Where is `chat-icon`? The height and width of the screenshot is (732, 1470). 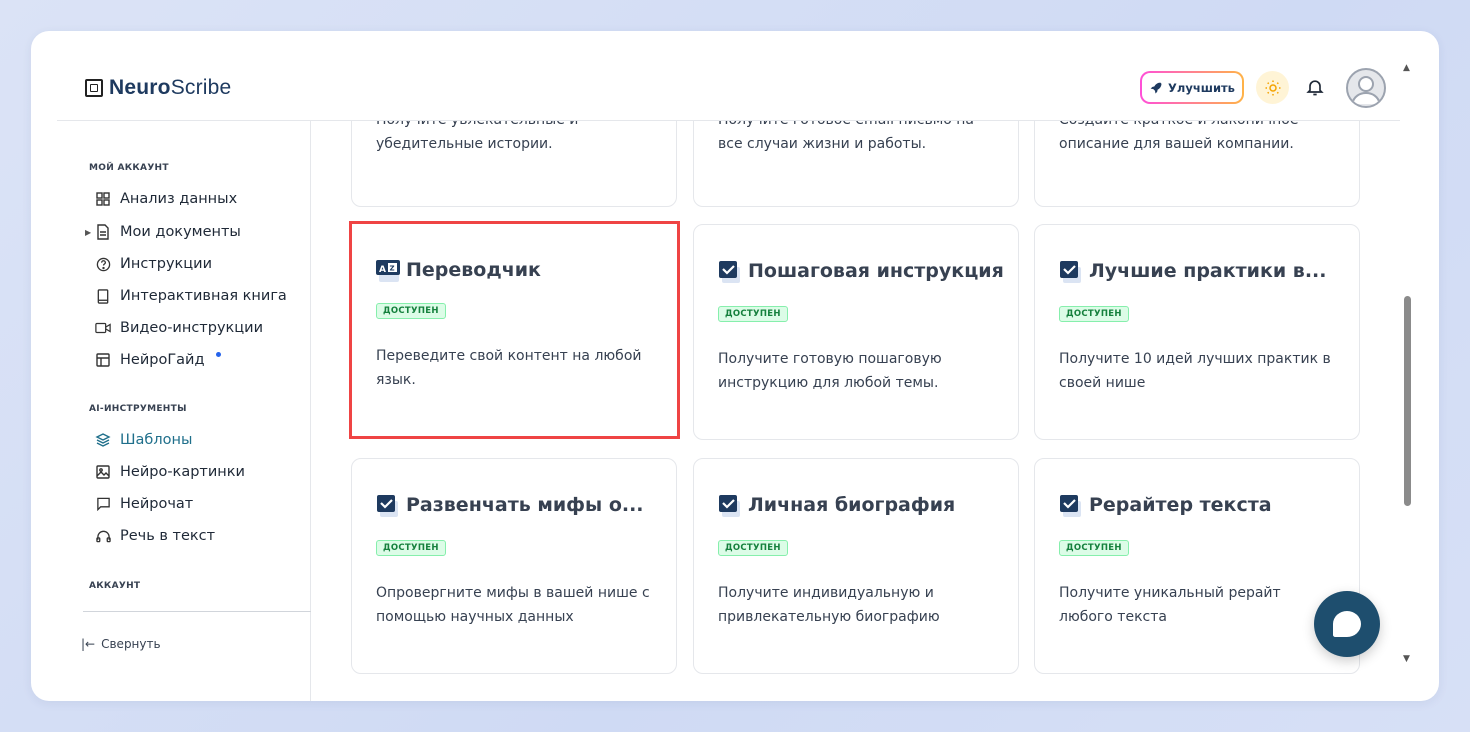
chat-icon is located at coordinates (103, 504).